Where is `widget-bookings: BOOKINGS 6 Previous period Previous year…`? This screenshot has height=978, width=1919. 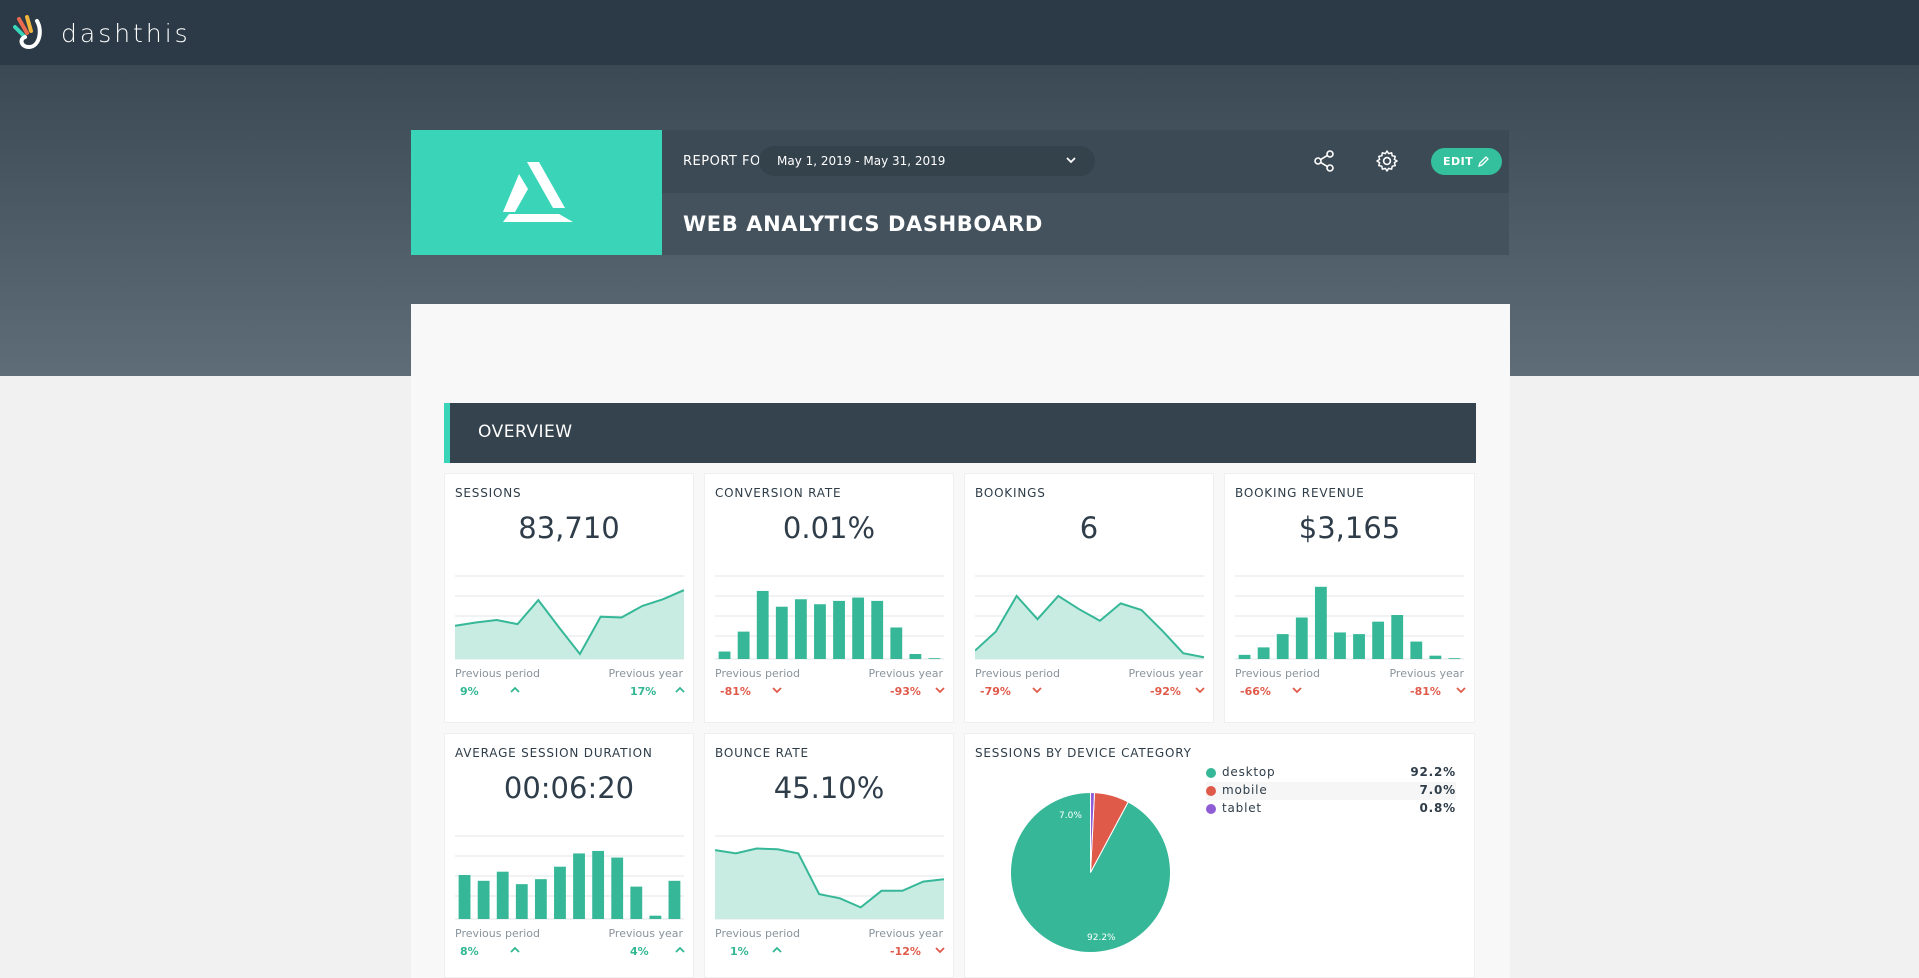 widget-bookings: BOOKINGS 6 Previous period Previous year… is located at coordinates (1089, 598).